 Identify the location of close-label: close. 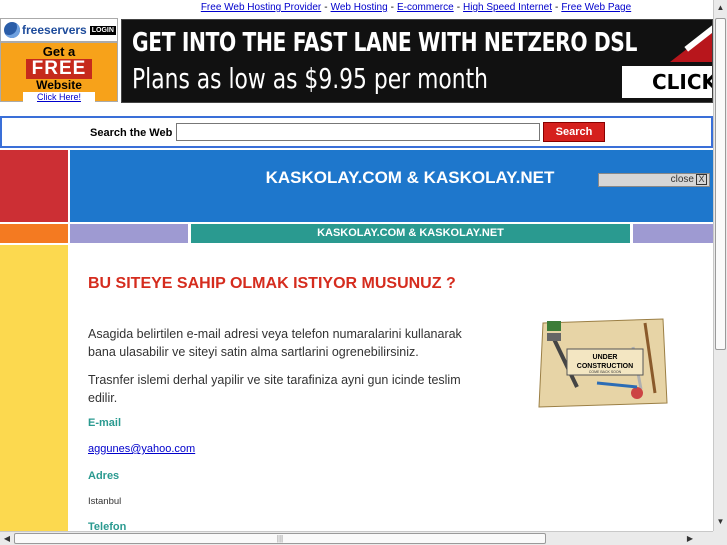
(682, 180).